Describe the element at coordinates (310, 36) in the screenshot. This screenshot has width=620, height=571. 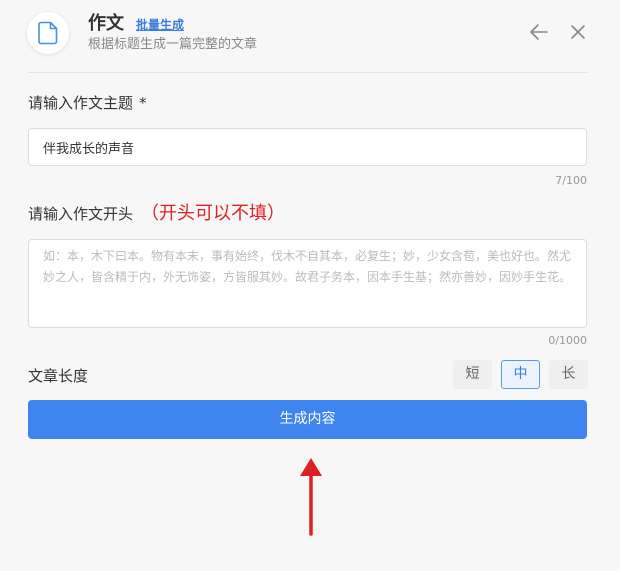
I see `header: 作文 批量生成 根据标题生成一篇完整的文章` at that location.